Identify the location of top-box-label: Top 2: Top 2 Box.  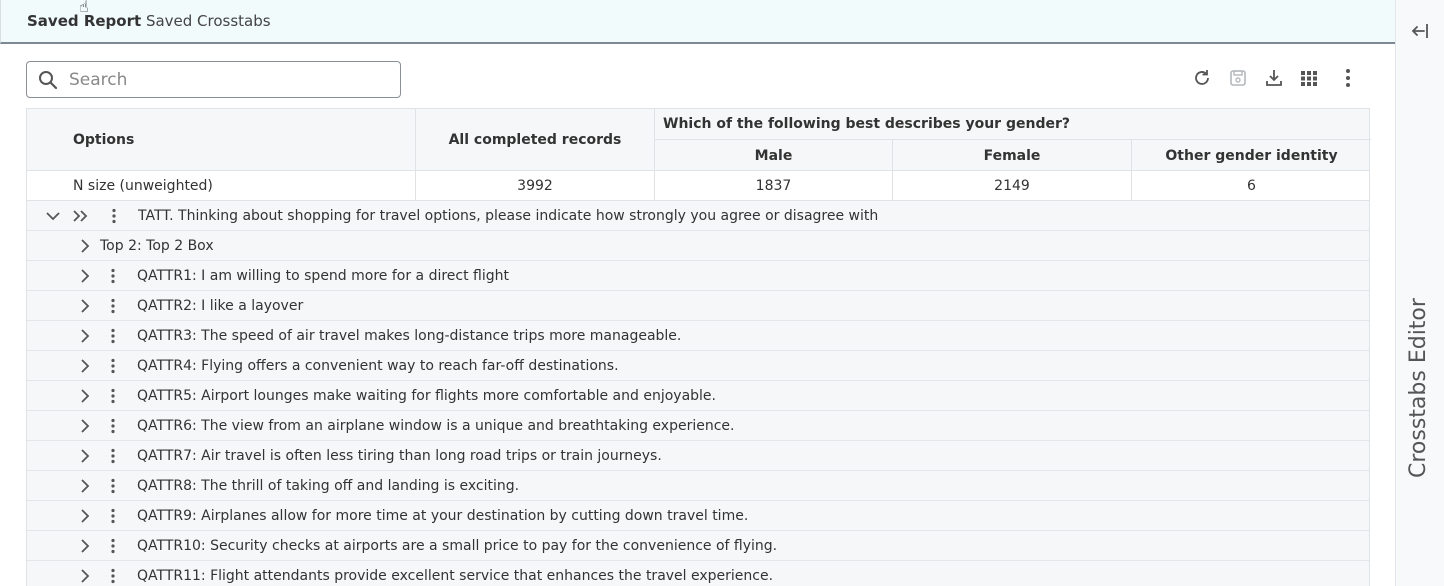
(157, 246).